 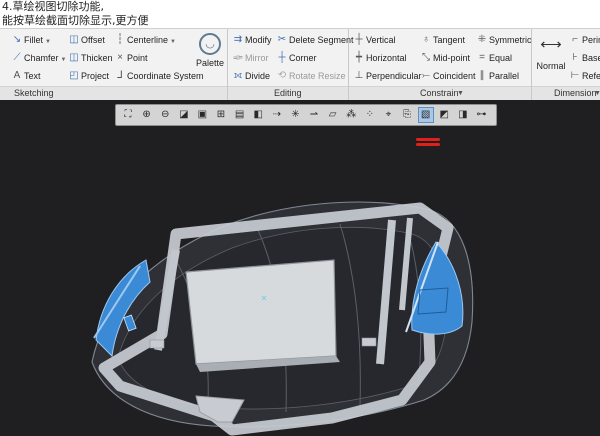 What do you see at coordinates (481, 115) in the screenshot?
I see `disp-vertex-icon: ⊶` at bounding box center [481, 115].